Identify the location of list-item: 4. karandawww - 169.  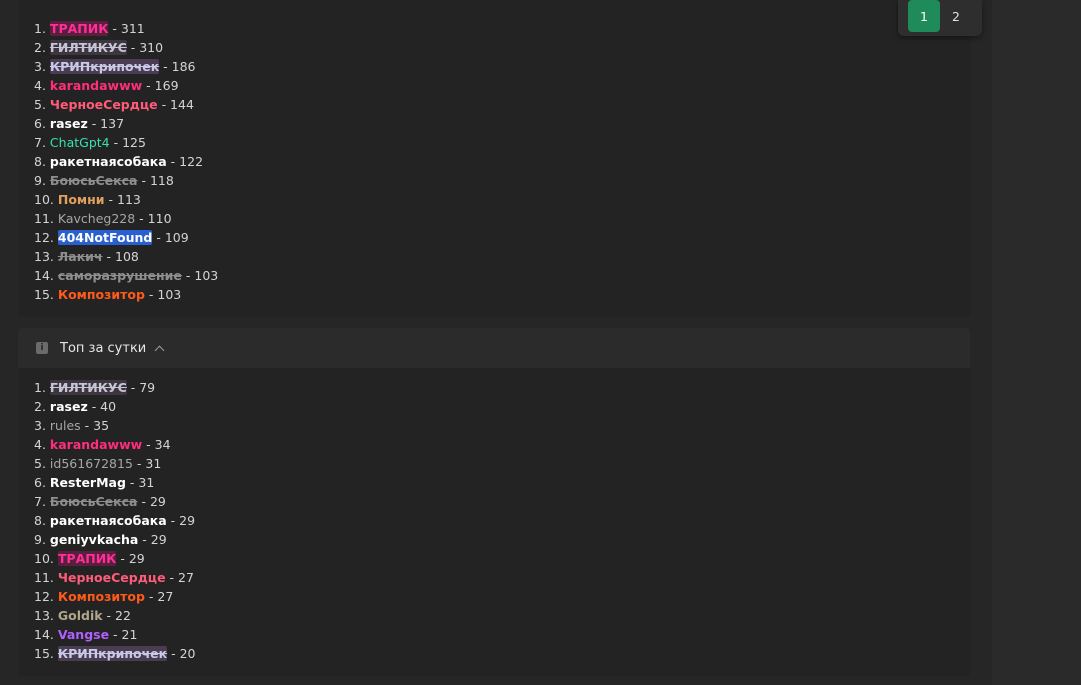
(126, 85).